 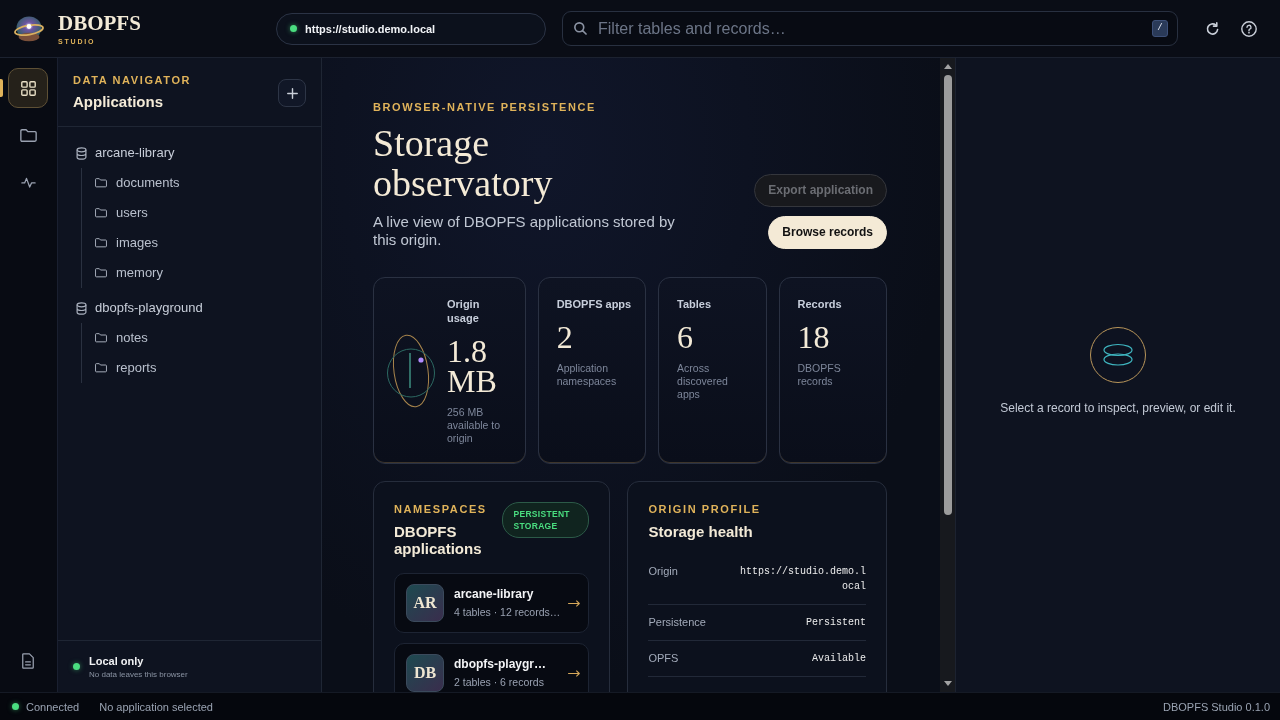 I want to click on app-list-item: DB dbopfs-playgr… 2 tables · 6 records, so click(x=492, y=667).